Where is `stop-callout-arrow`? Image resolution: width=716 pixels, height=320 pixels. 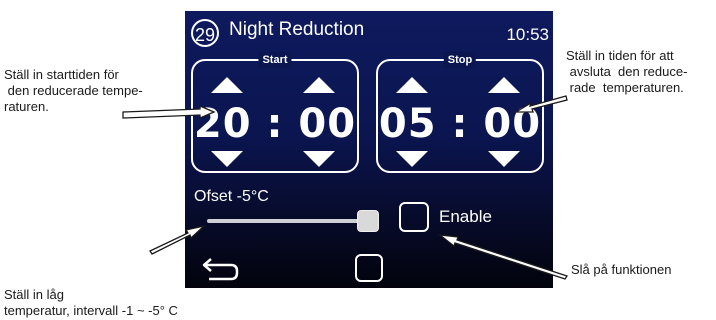
stop-callout-arrow is located at coordinates (540, 104).